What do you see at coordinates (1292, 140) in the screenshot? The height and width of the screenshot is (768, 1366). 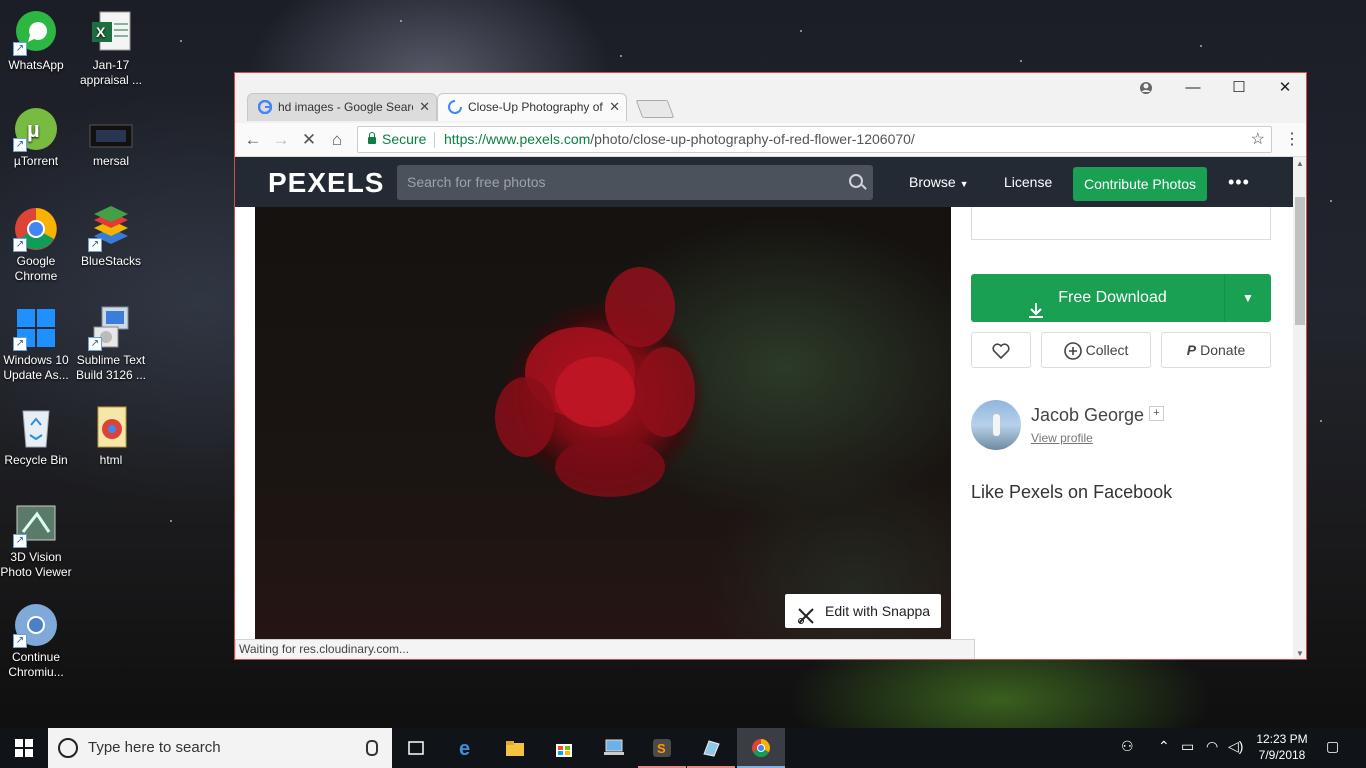 I see `chrome-menu-icon: ⋮` at bounding box center [1292, 140].